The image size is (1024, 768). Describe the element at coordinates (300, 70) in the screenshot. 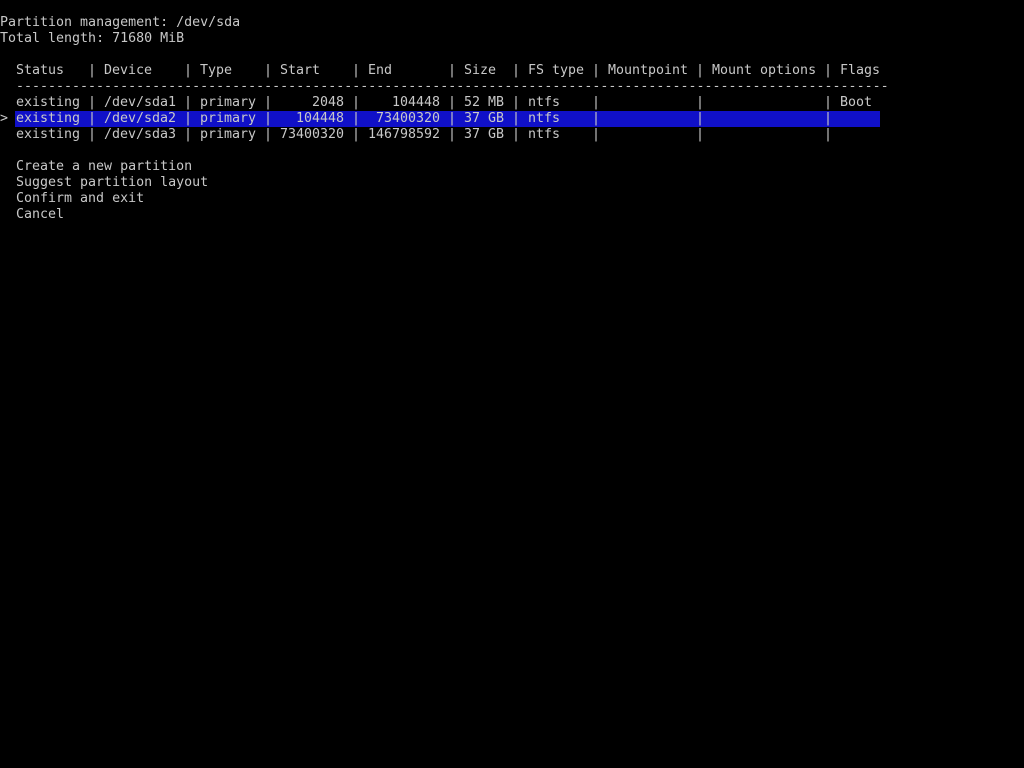

I see `column-header-start: Start` at that location.